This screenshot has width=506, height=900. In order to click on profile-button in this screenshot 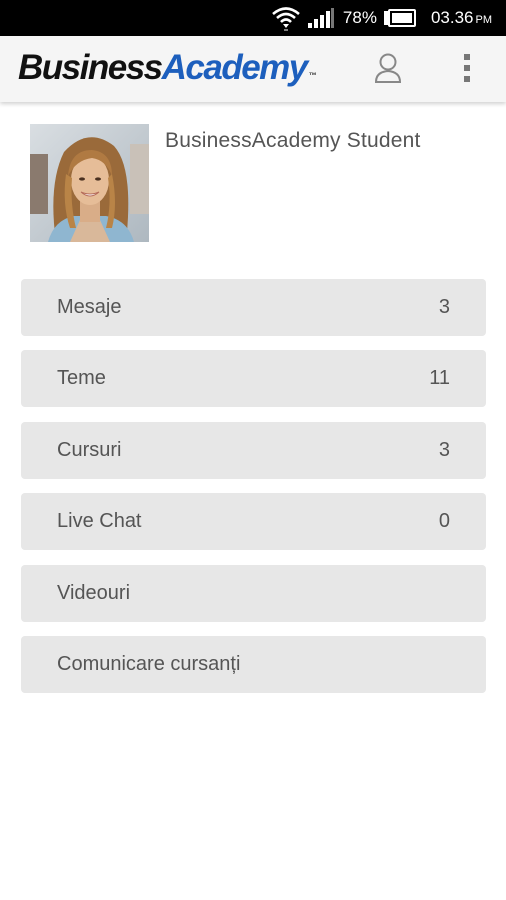, I will do `click(388, 70)`.